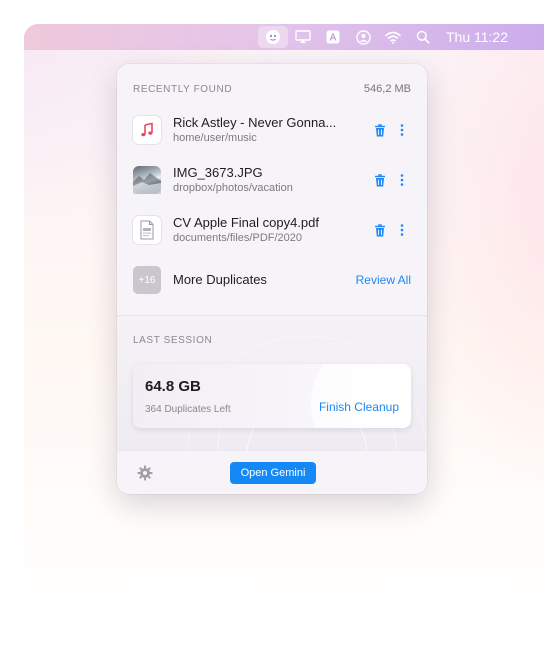  I want to click on session-size: 64.8 GB, so click(173, 386).